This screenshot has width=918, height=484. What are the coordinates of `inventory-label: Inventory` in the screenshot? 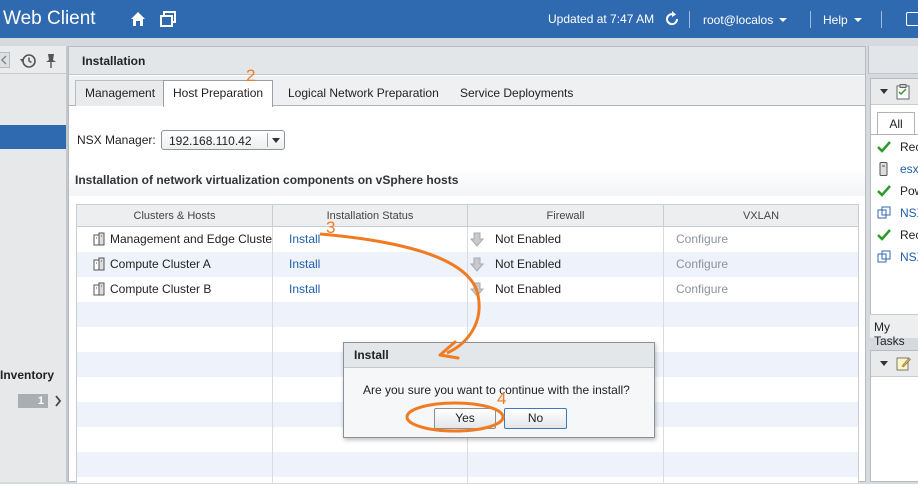 It's located at (27, 375).